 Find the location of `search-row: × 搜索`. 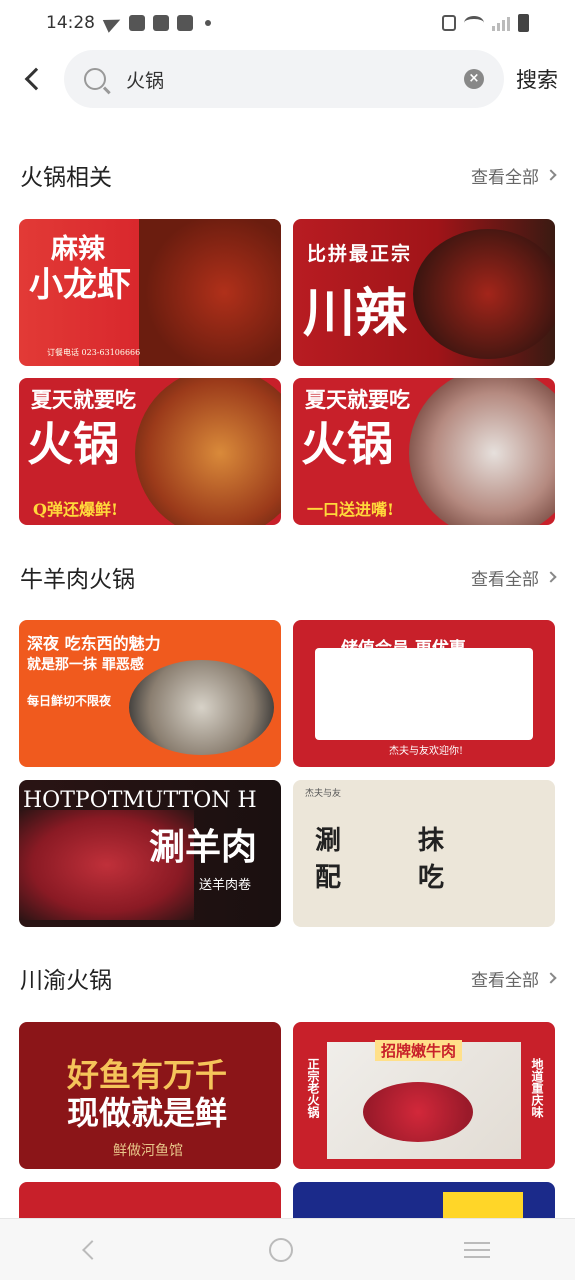

search-row: × 搜索 is located at coordinates (287, 79).